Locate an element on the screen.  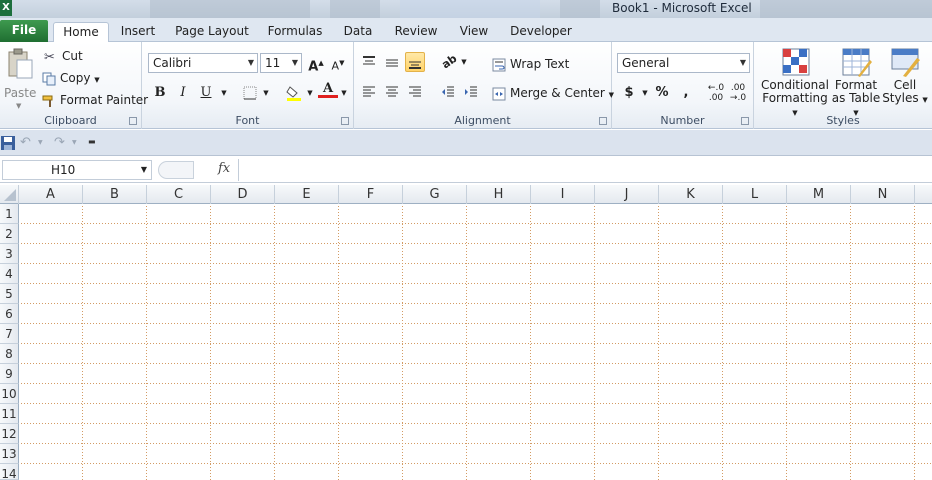
bottom-align-button is located at coordinates (415, 62).